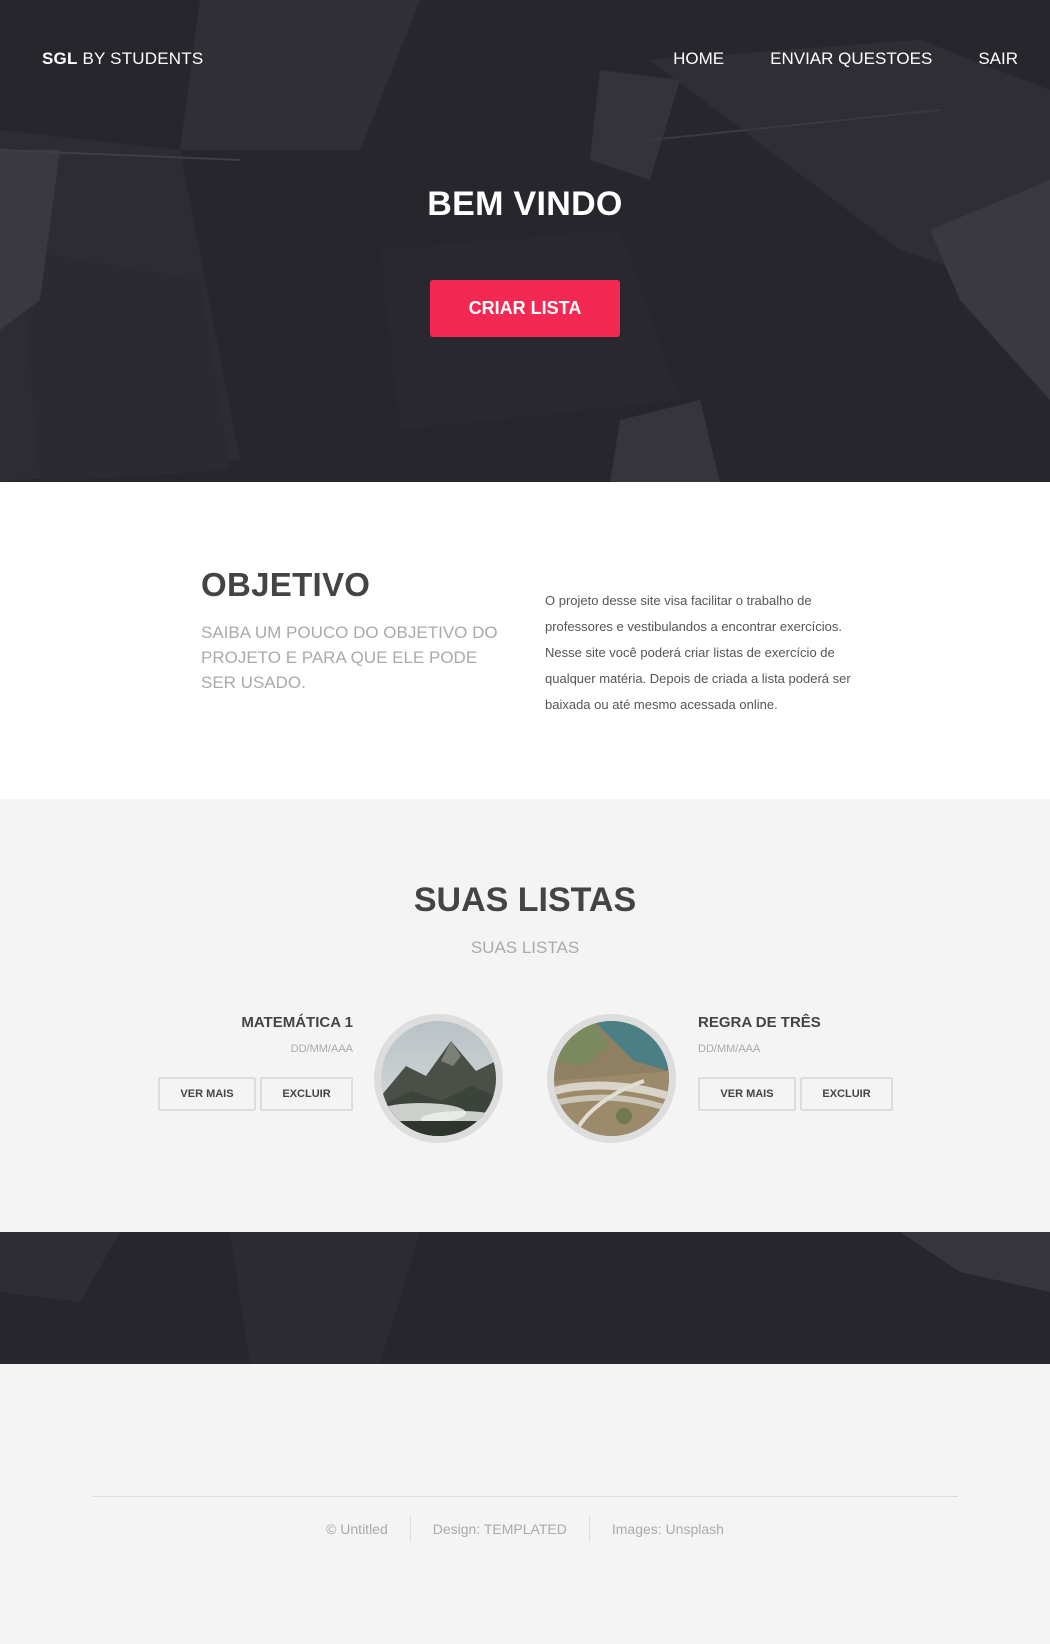  What do you see at coordinates (798, 1034) in the screenshot?
I see `list-card-info: REGRA DE TRÊS DD/MM/AAA` at bounding box center [798, 1034].